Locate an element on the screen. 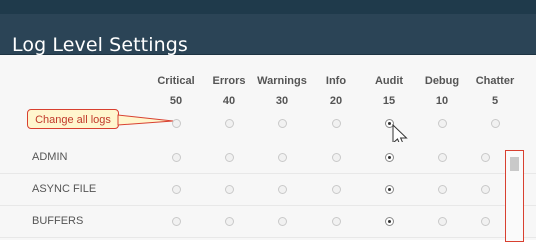 Image resolution: width=536 pixels, height=242 pixels. change-all-logs-callout: Change all logs is located at coordinates (73, 119).